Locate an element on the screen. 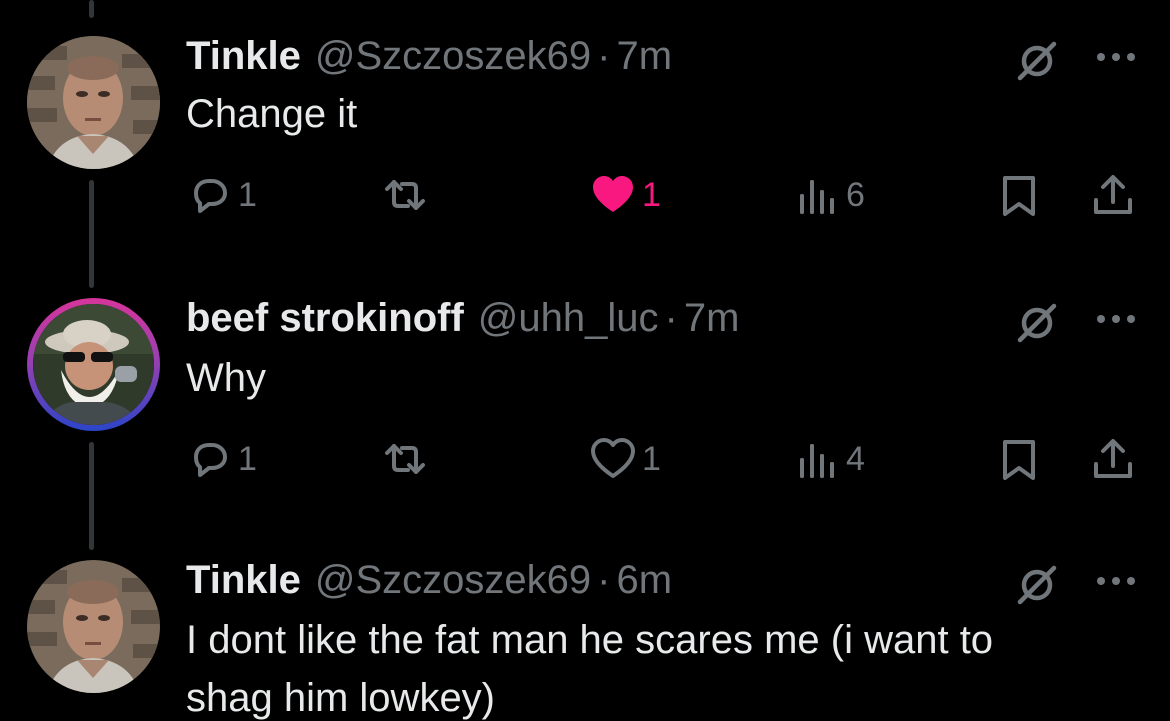 The image size is (1170, 721). username-handle: @uhh_luc is located at coordinates (568, 318).